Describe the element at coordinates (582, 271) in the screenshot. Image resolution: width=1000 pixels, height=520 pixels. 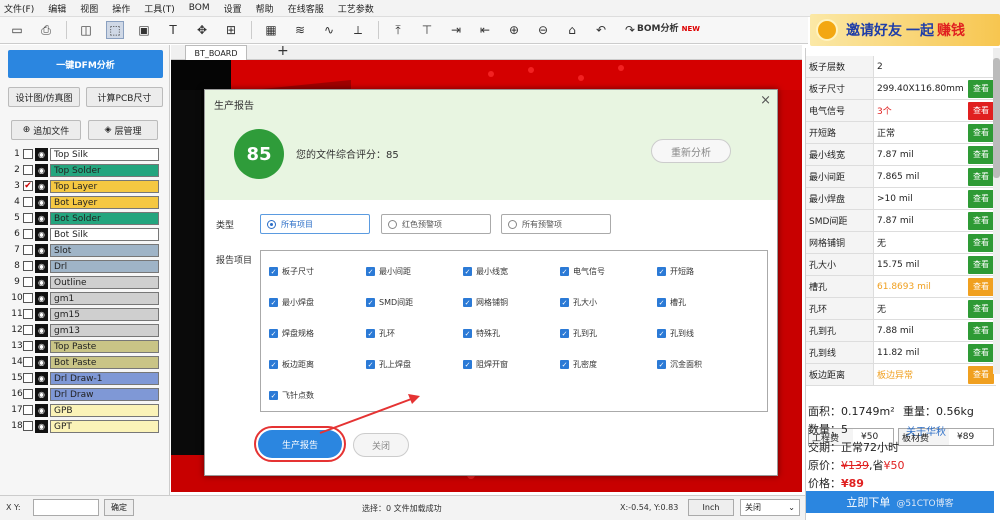
I see `report-item-checkbox: ✓ 电气信号` at that location.